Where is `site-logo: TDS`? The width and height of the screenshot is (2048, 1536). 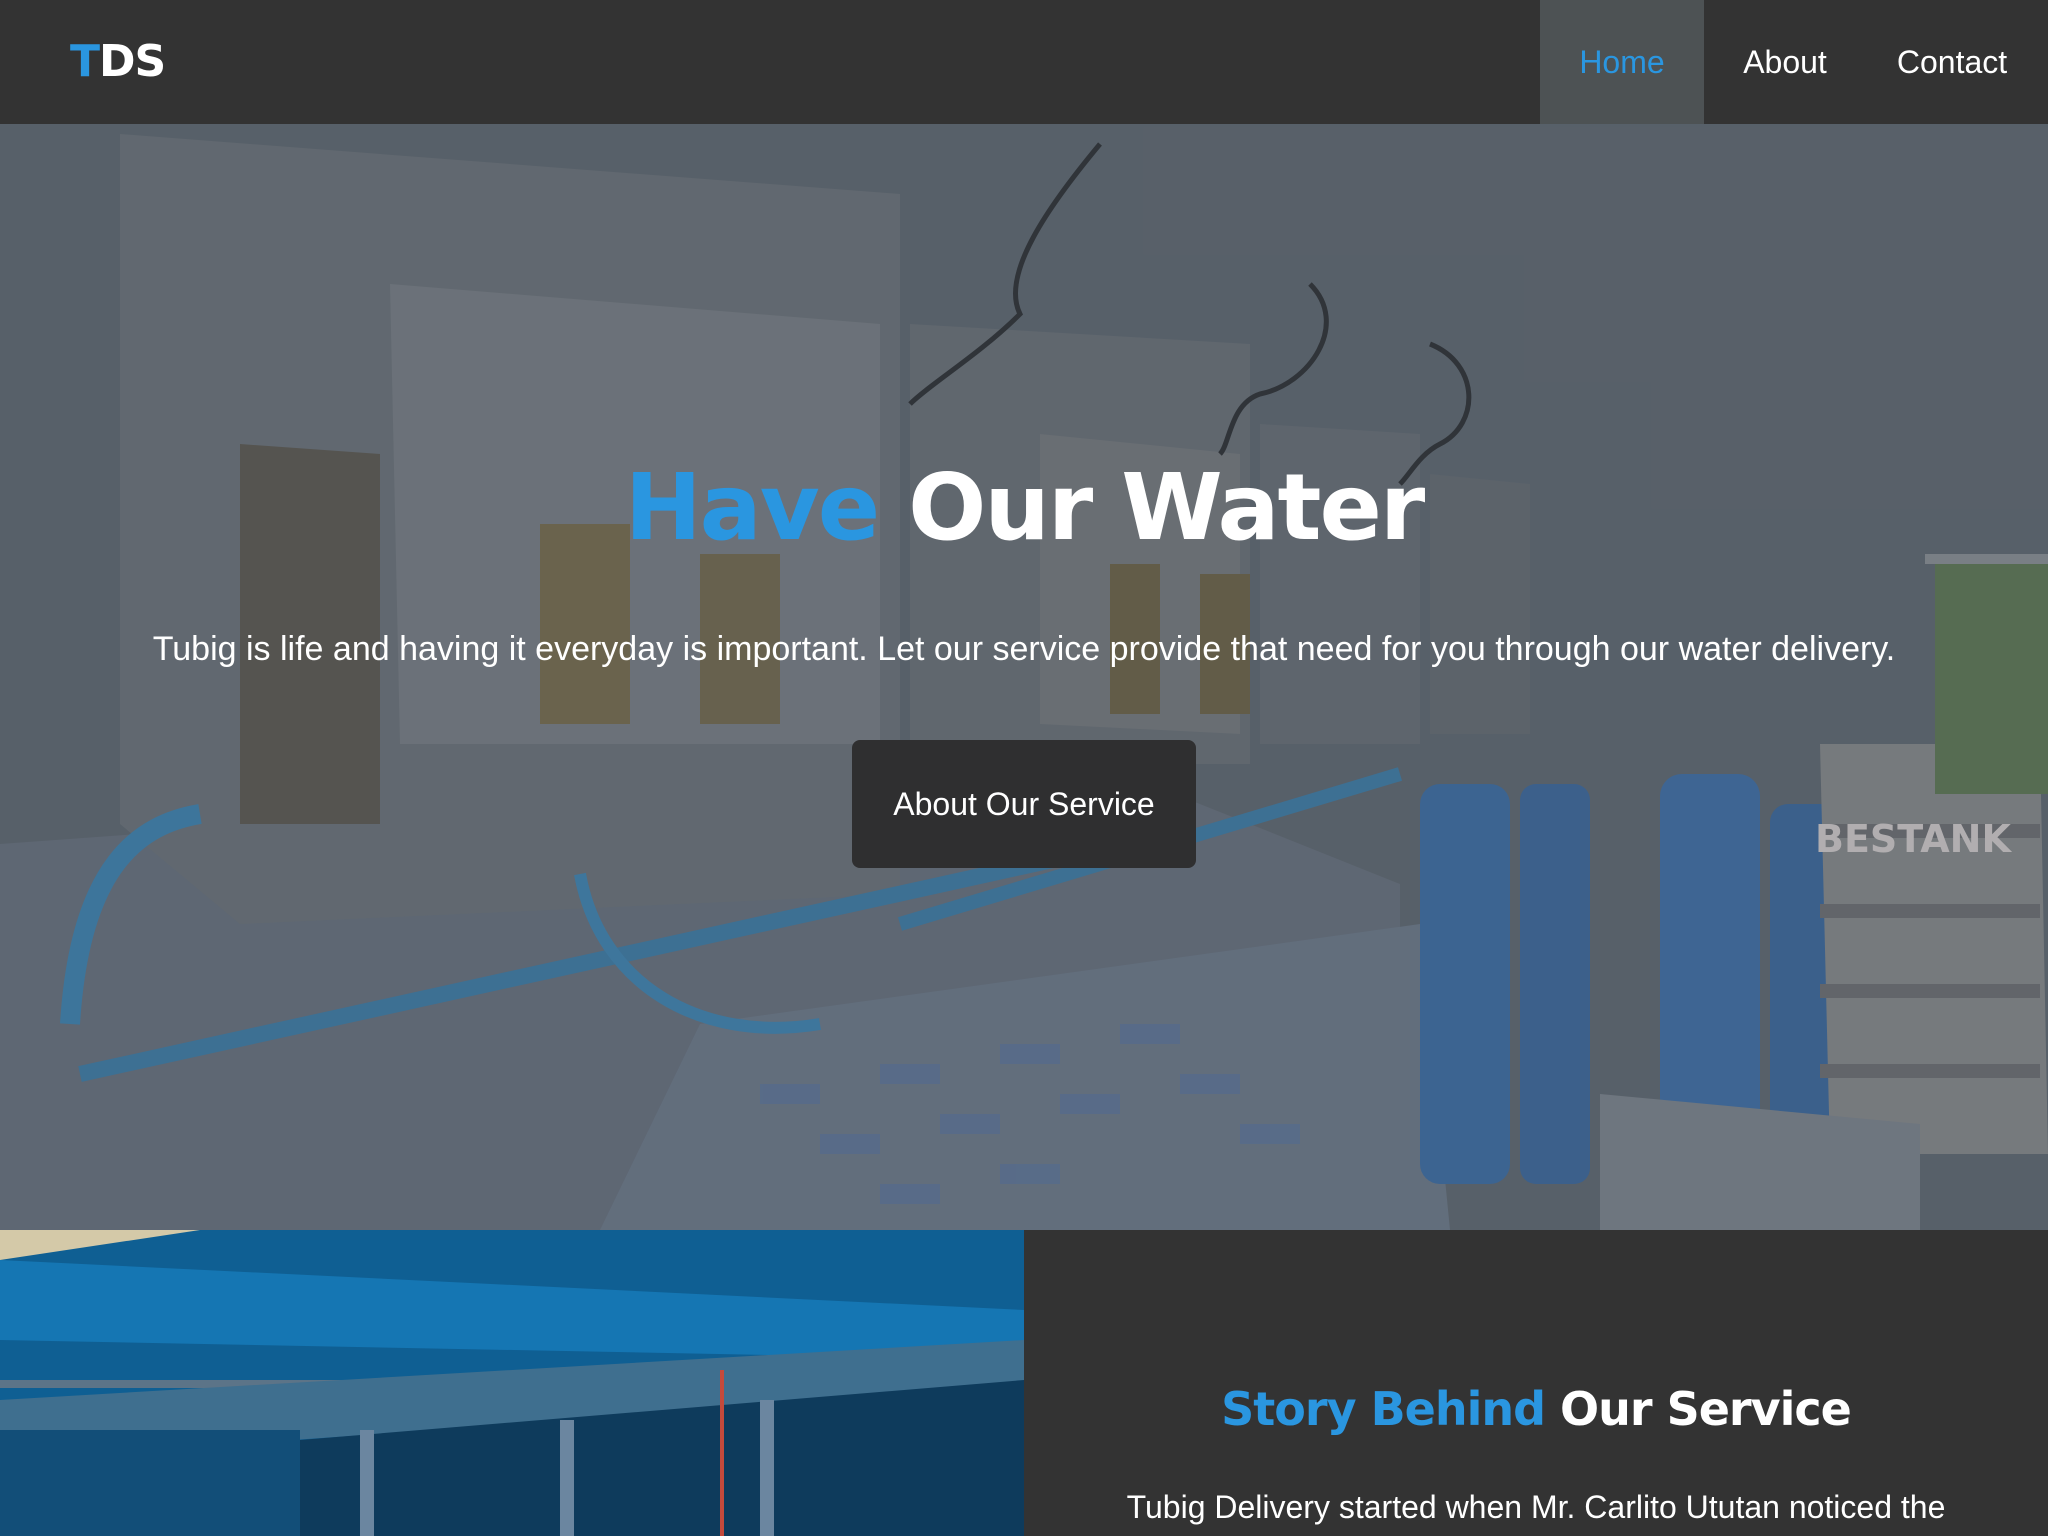 site-logo: TDS is located at coordinates (118, 62).